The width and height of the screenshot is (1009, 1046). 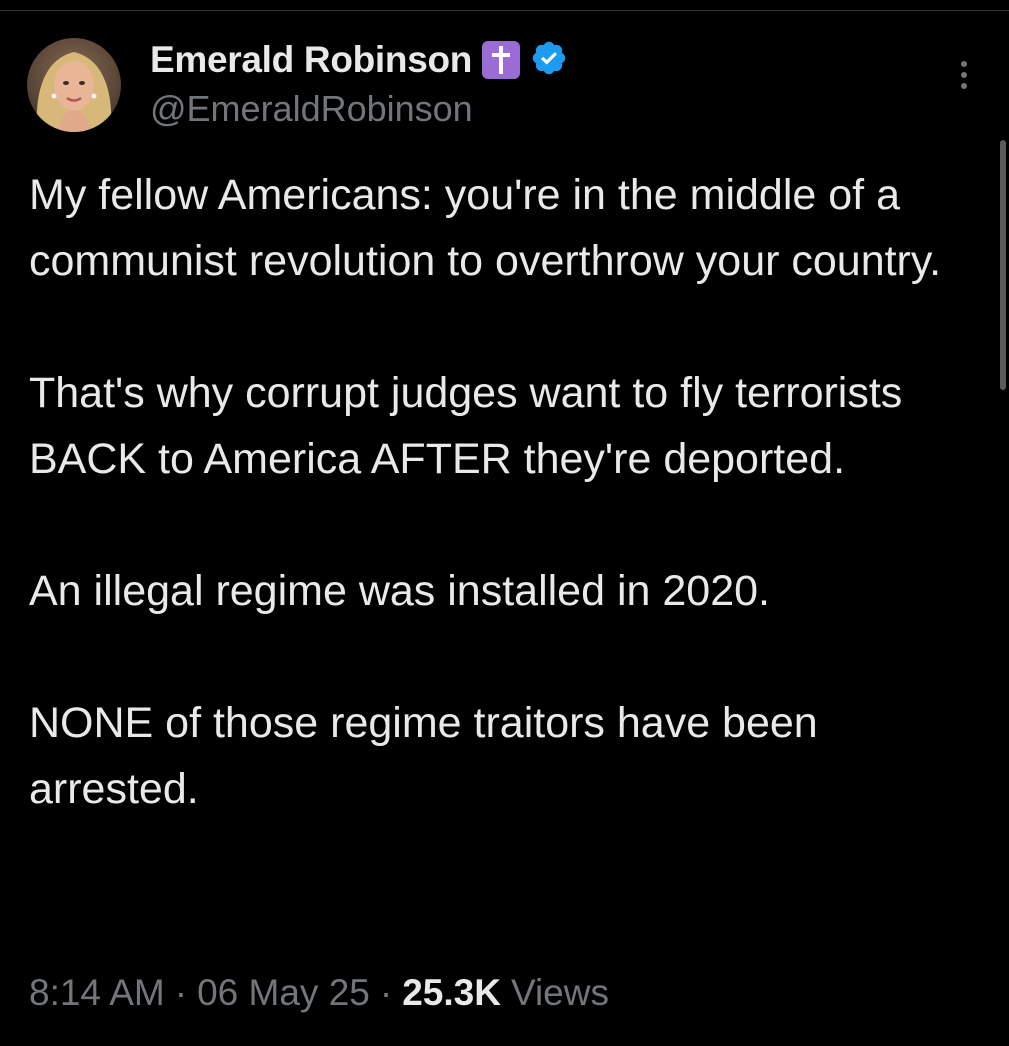 What do you see at coordinates (97, 993) in the screenshot?
I see `tweet-time: 8:14 AM` at bounding box center [97, 993].